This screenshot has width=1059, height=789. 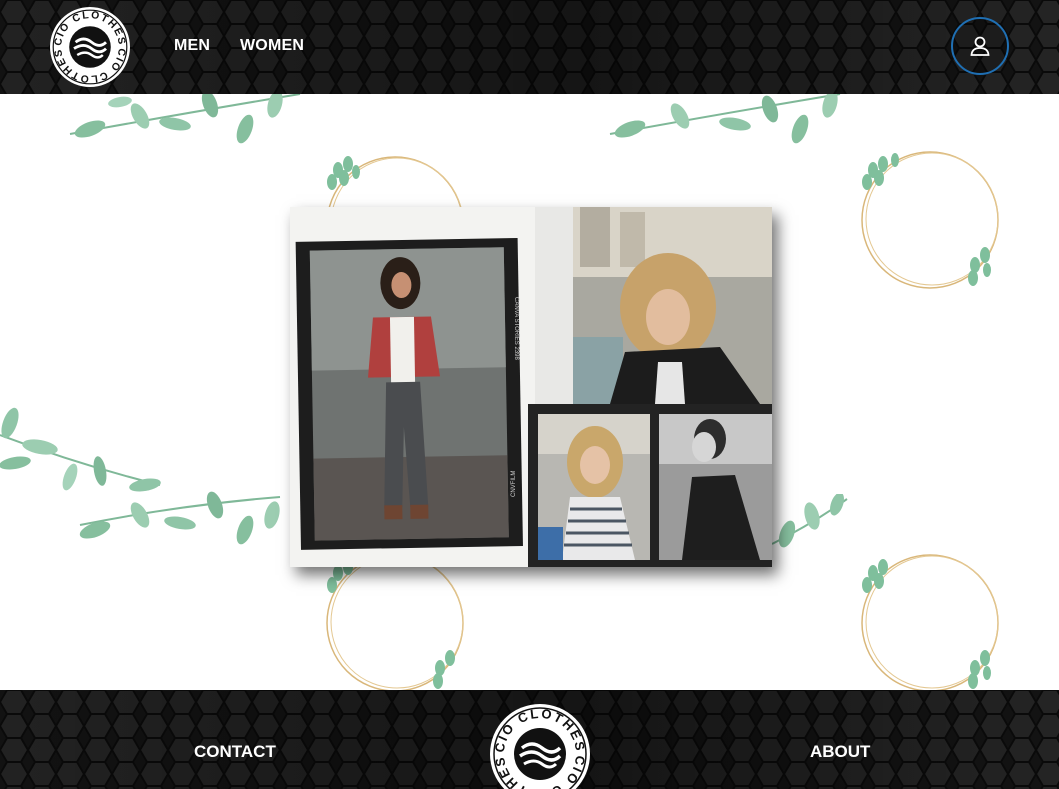 What do you see at coordinates (516, 328) in the screenshot?
I see `film-left-text: CANVA STORIES 2398` at bounding box center [516, 328].